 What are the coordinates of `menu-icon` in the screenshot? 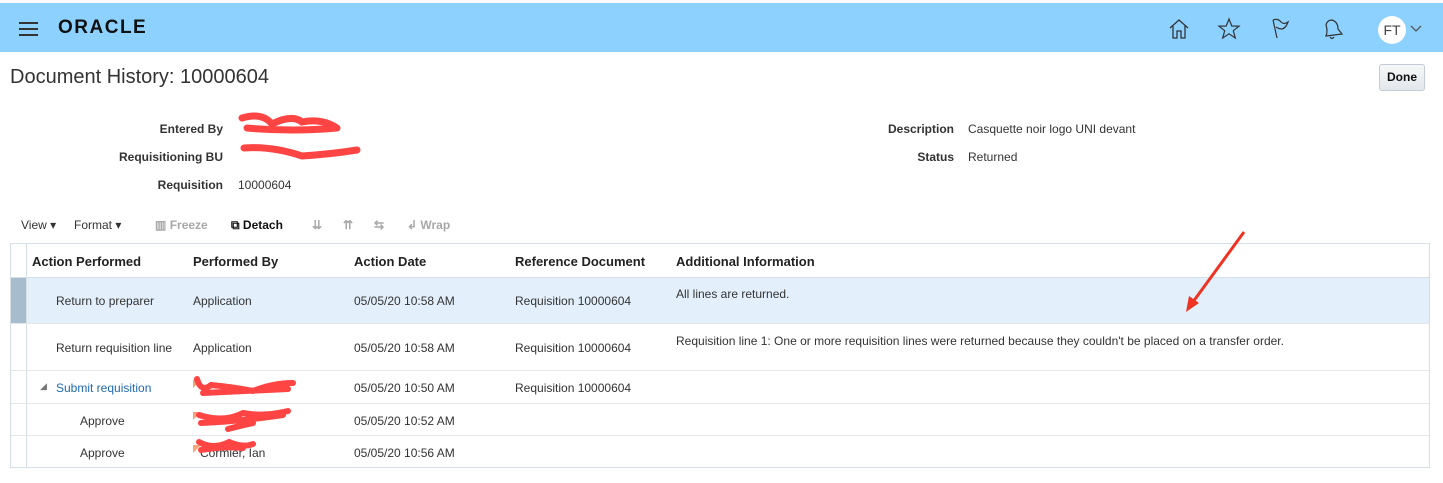 It's located at (28, 29).